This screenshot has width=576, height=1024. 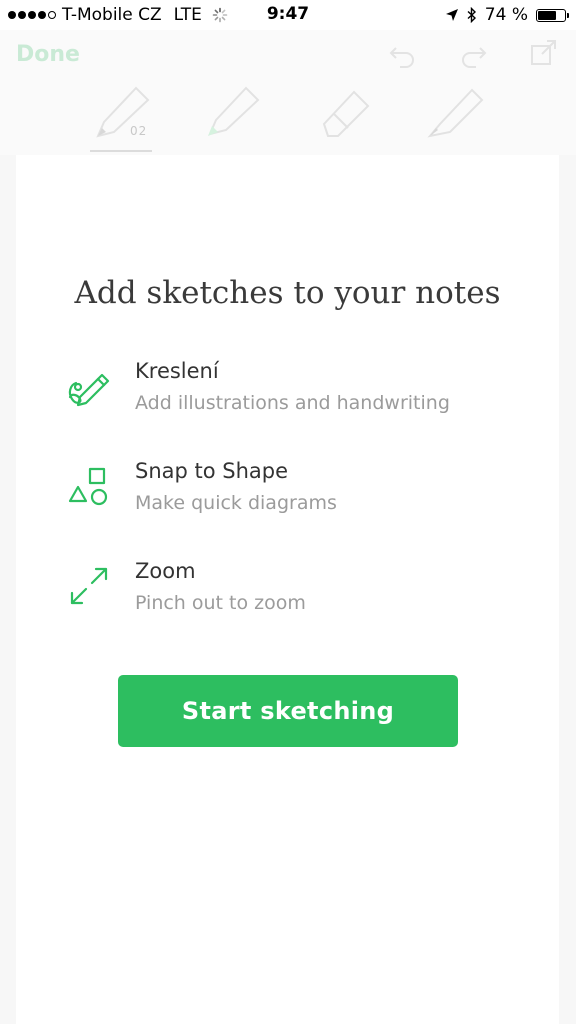 What do you see at coordinates (301, 490) in the screenshot?
I see `feature-snap-to-shape: Snap to Shape Make quick diagrams` at bounding box center [301, 490].